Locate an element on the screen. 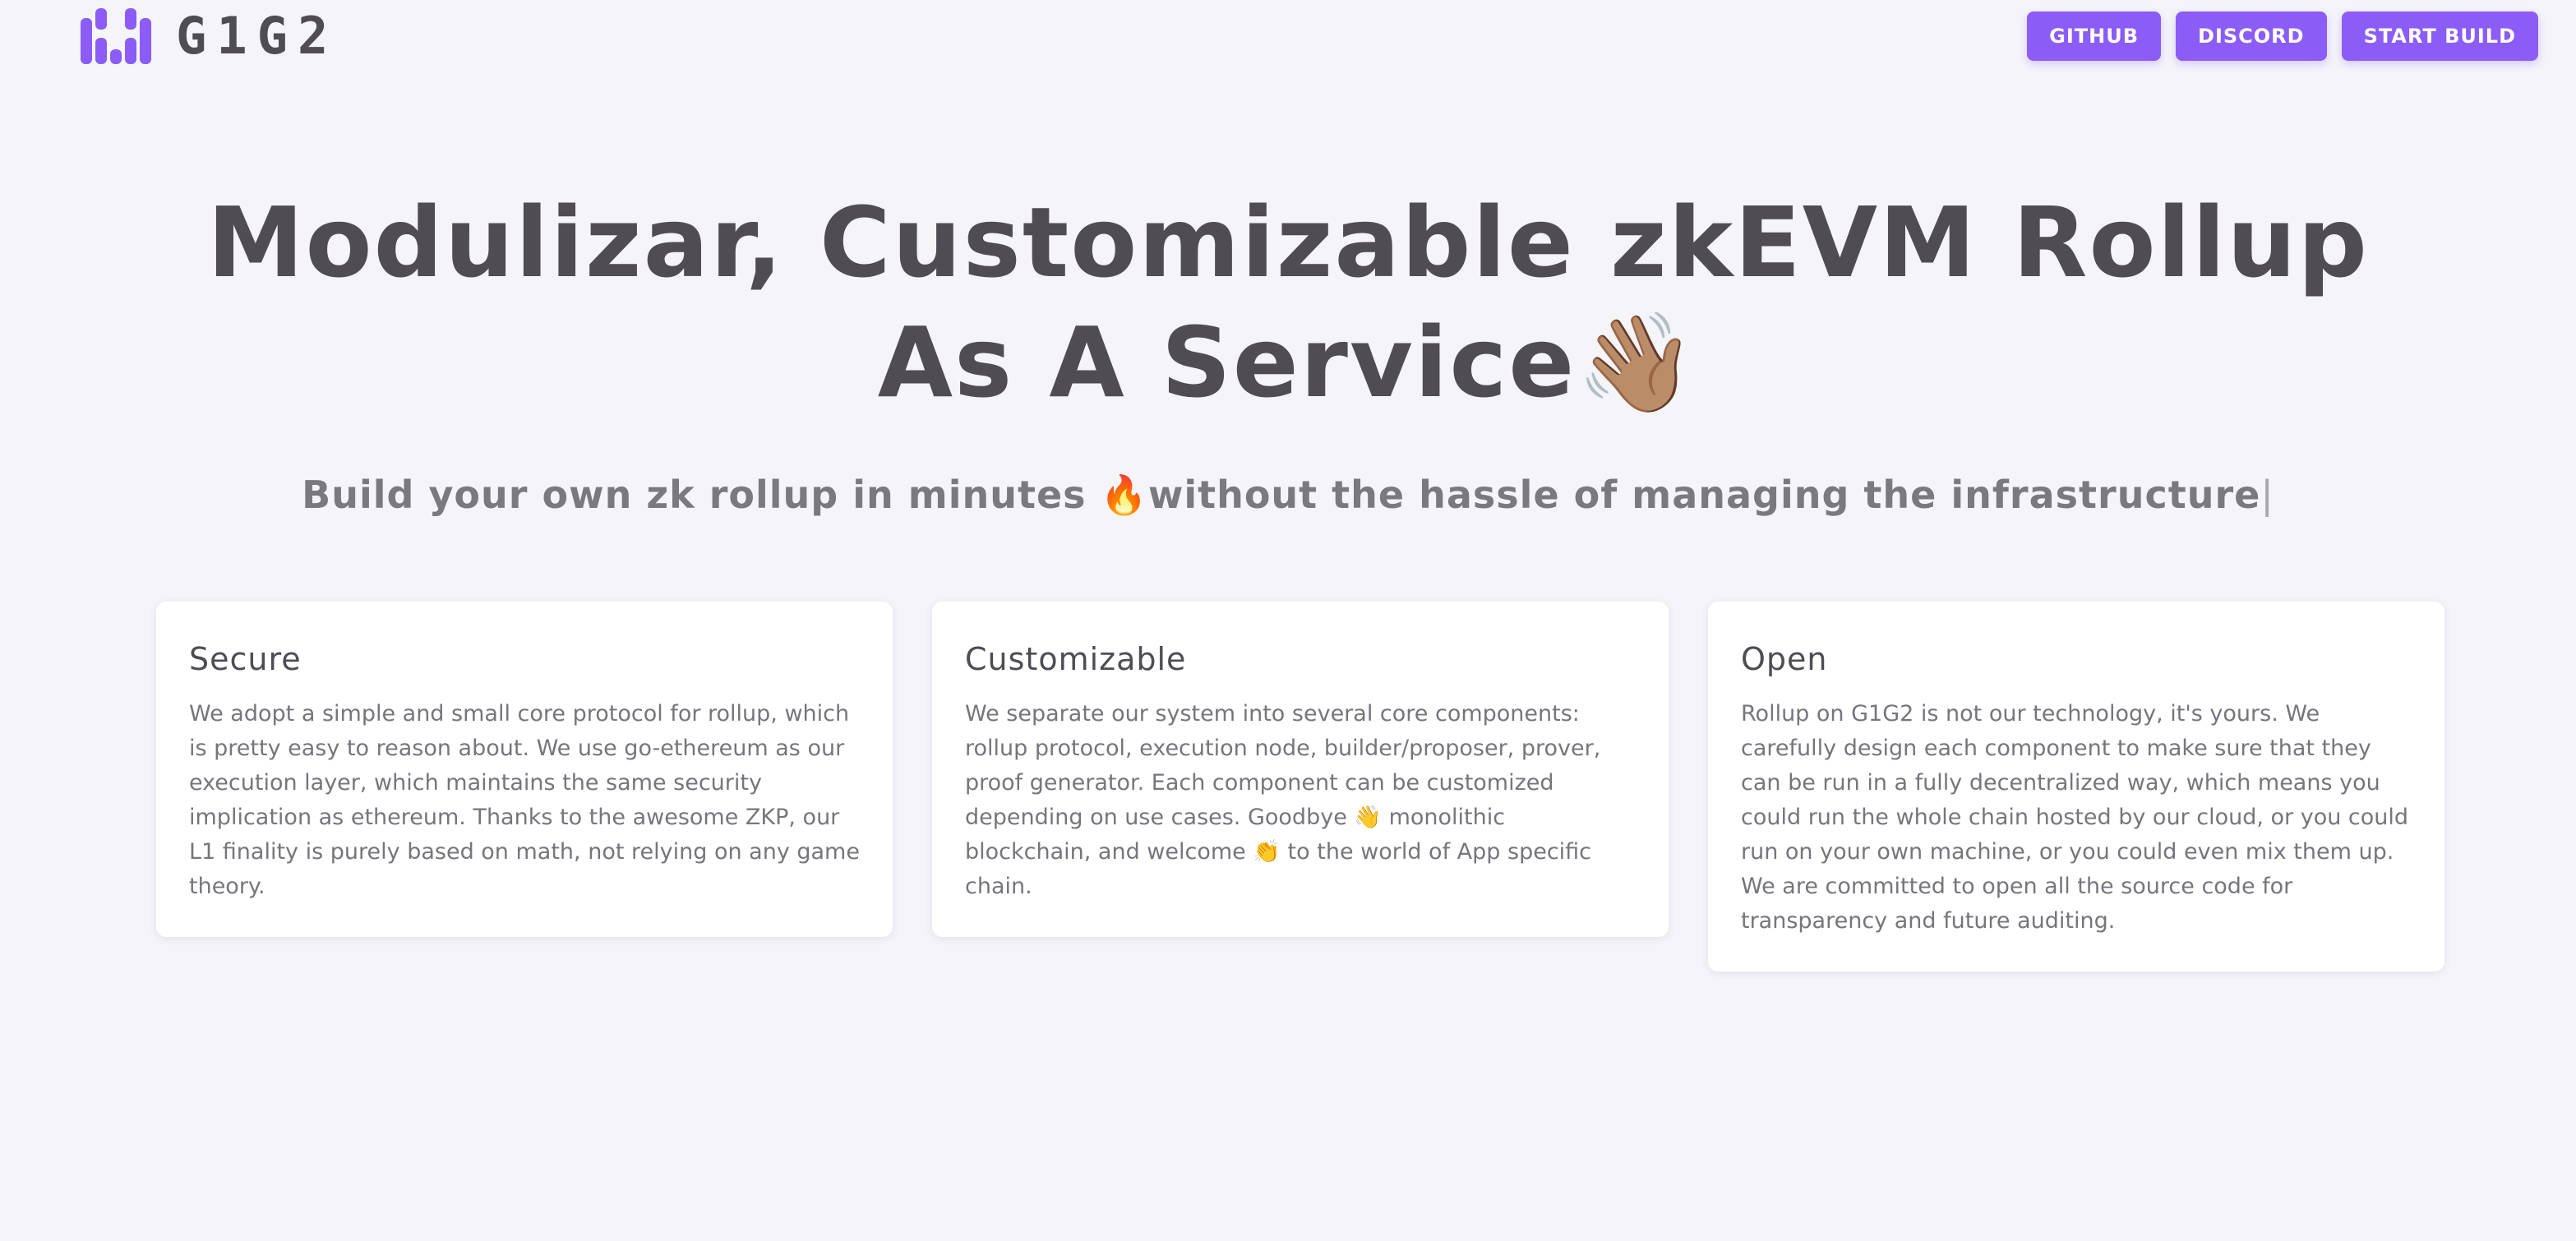  home-logo-link: G1G2 is located at coordinates (210, 36).